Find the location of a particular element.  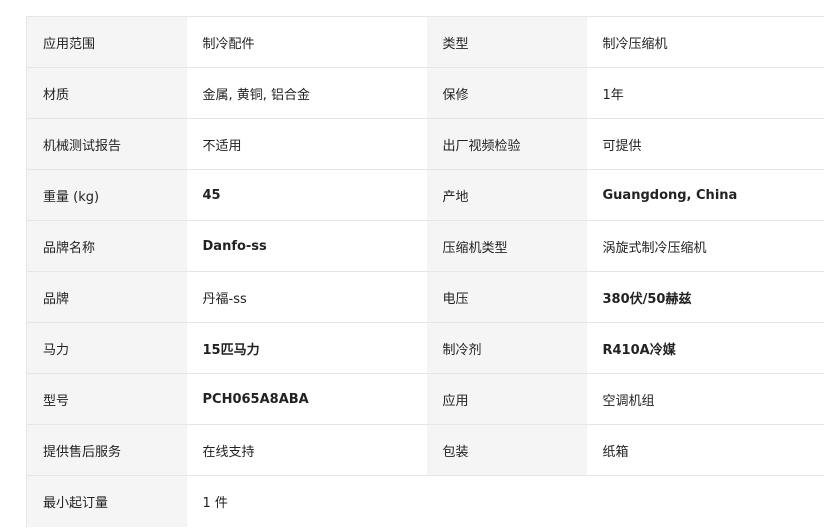

spec-row-material: 材质 金属, 黄铜, 铝合金 保修 1年 is located at coordinates (425, 93).